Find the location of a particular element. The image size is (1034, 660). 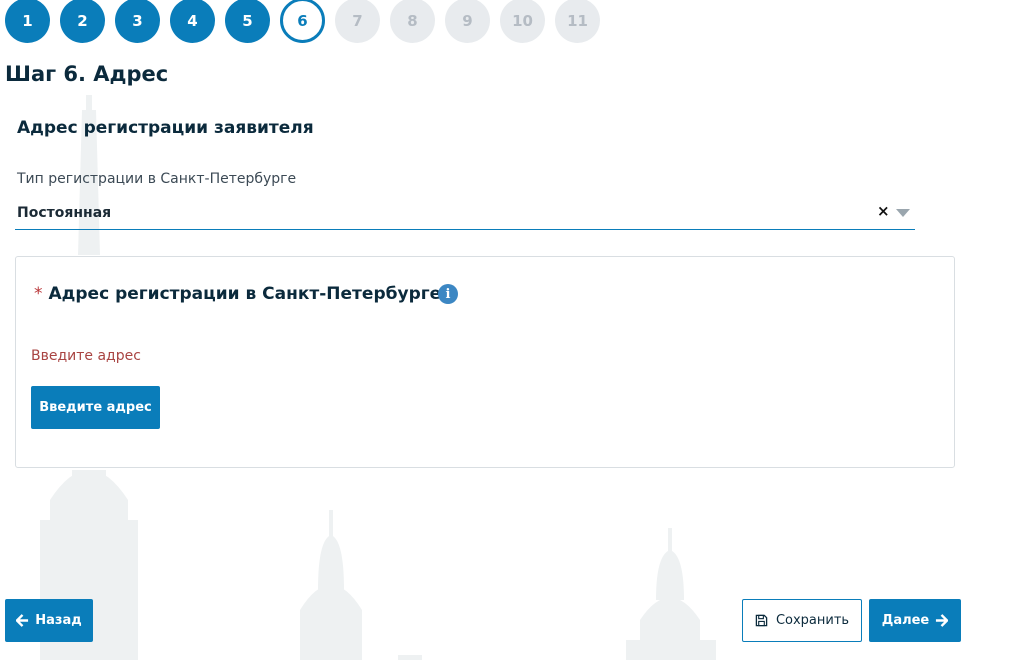

registration-type-value: Постоянная is located at coordinates (64, 213).